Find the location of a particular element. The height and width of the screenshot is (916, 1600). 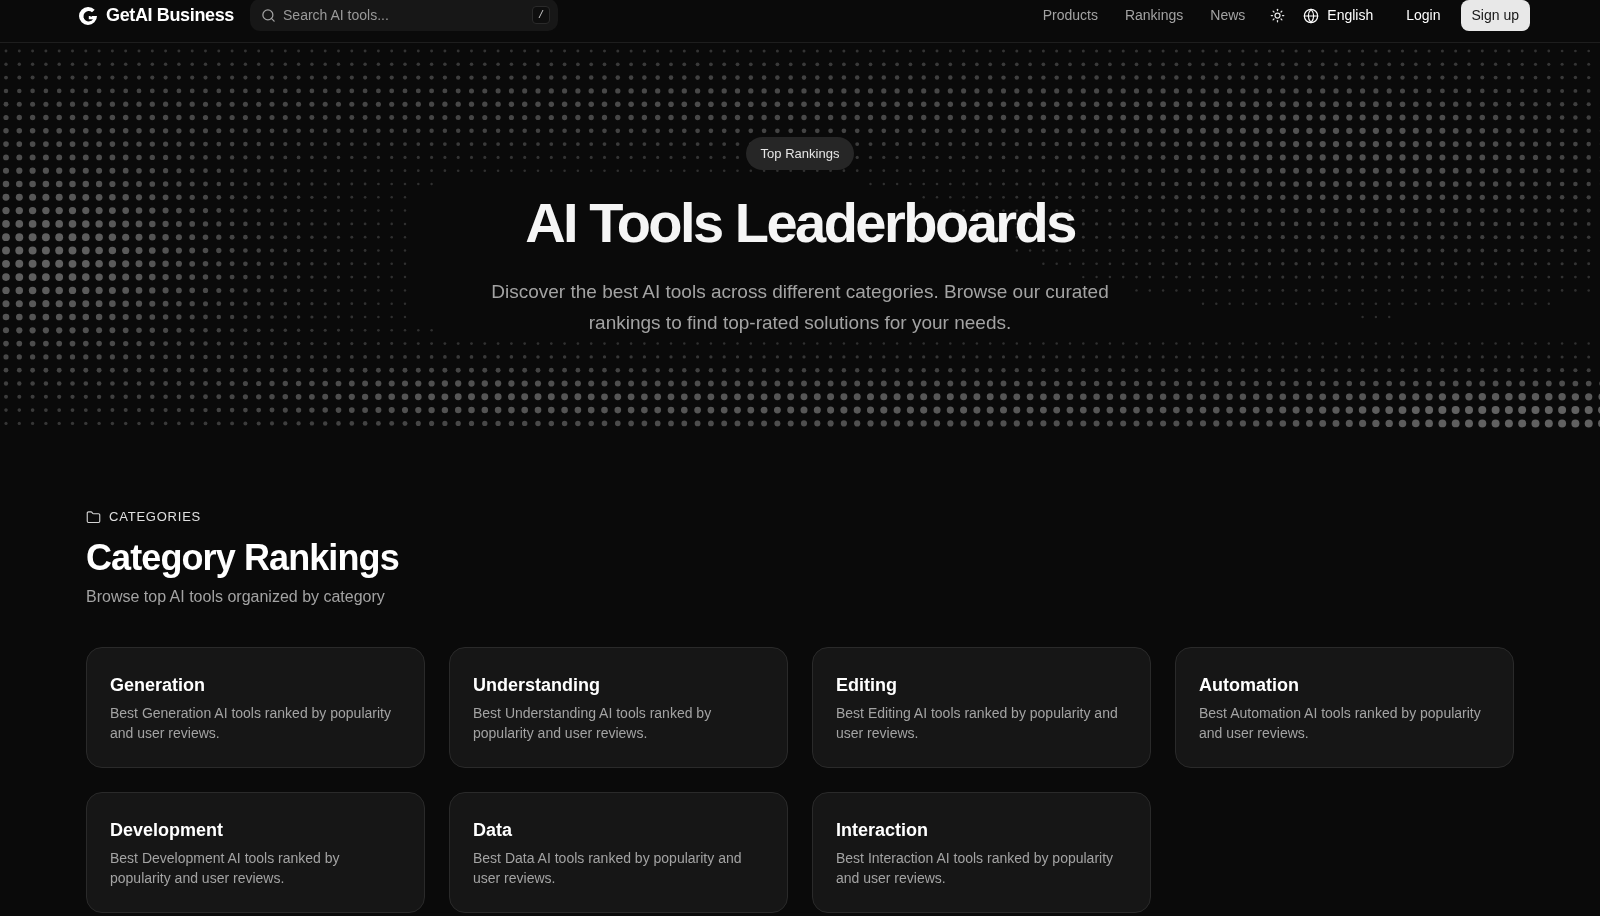

nav-link: News is located at coordinates (1228, 15).